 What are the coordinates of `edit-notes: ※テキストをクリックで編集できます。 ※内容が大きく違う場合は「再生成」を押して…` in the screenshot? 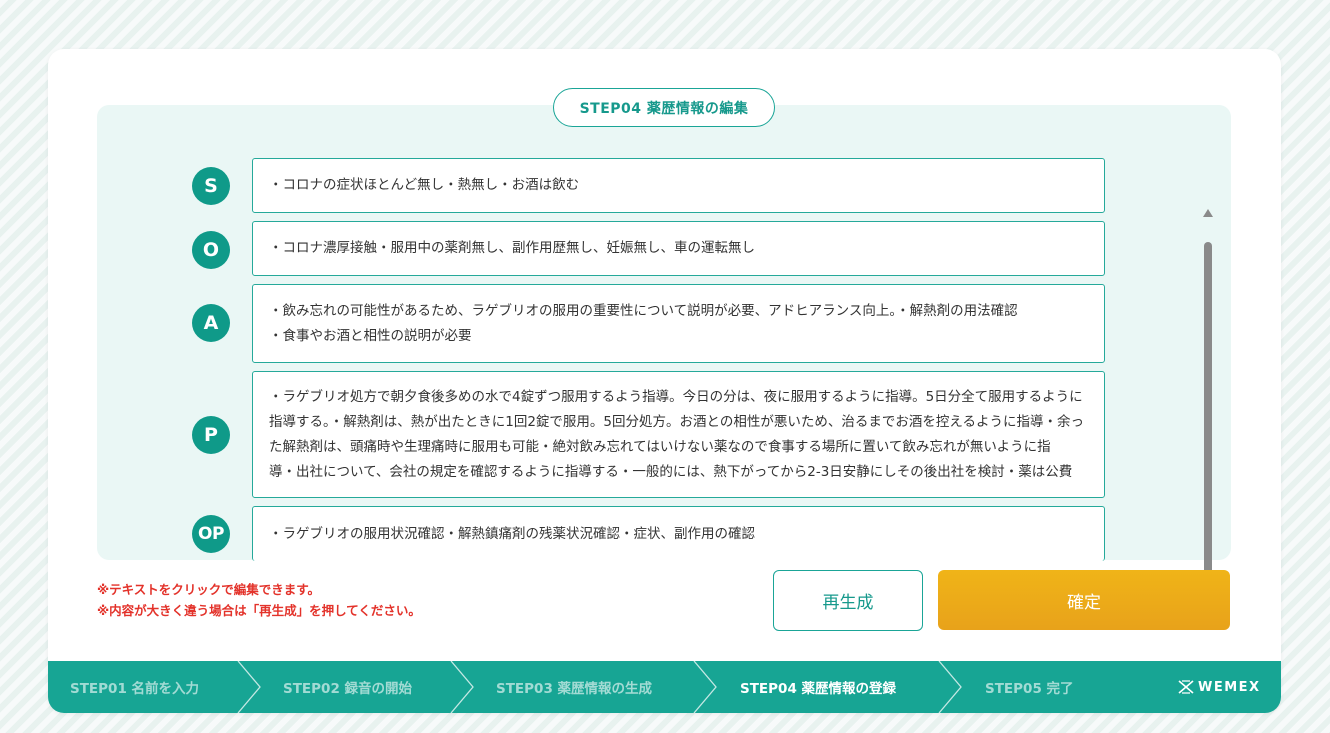 It's located at (259, 600).